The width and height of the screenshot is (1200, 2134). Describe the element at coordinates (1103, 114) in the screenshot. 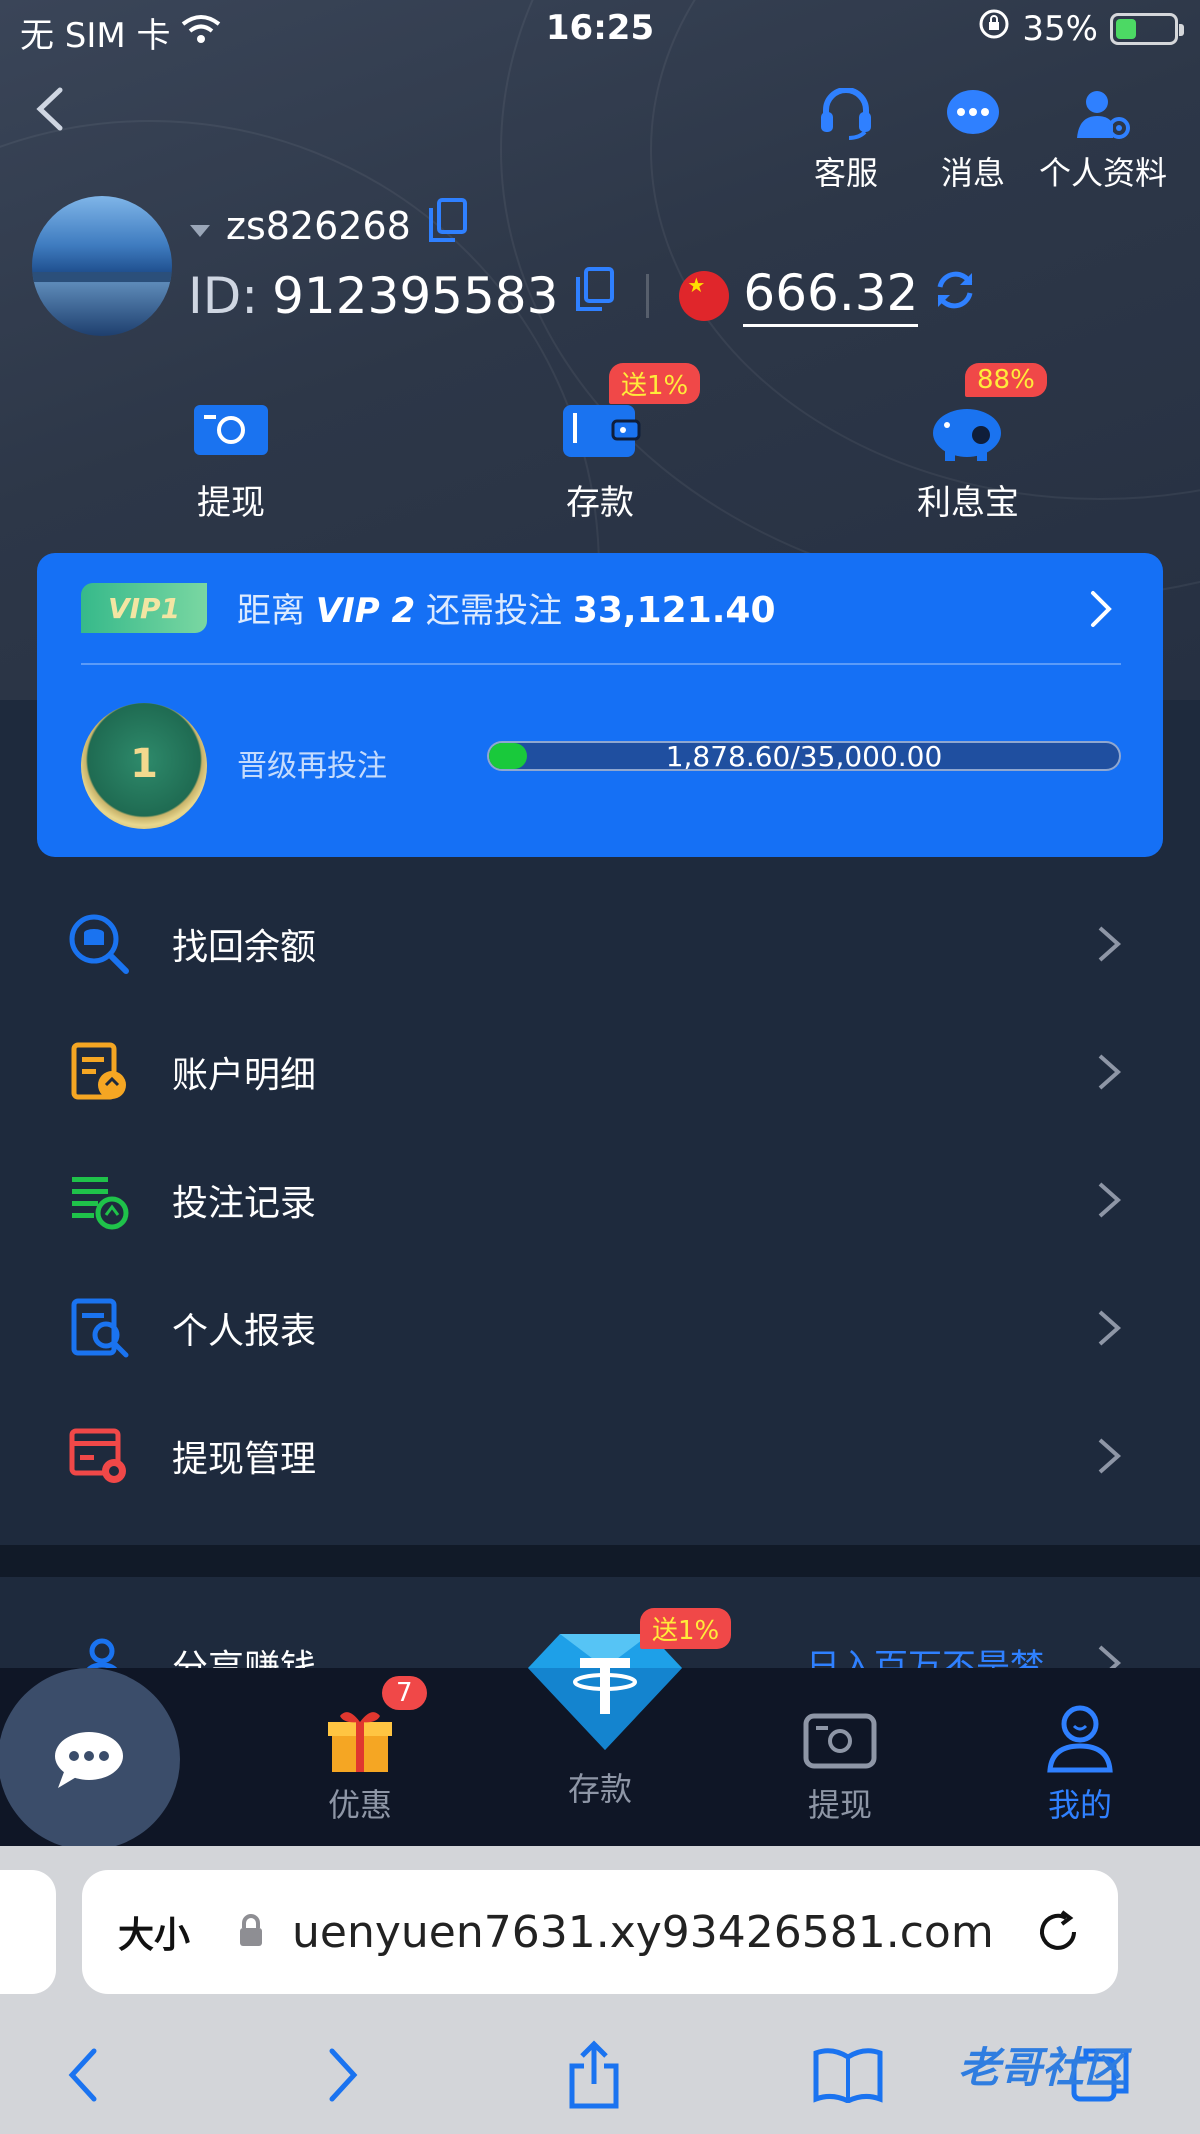

I see `user-settings-icon` at that location.